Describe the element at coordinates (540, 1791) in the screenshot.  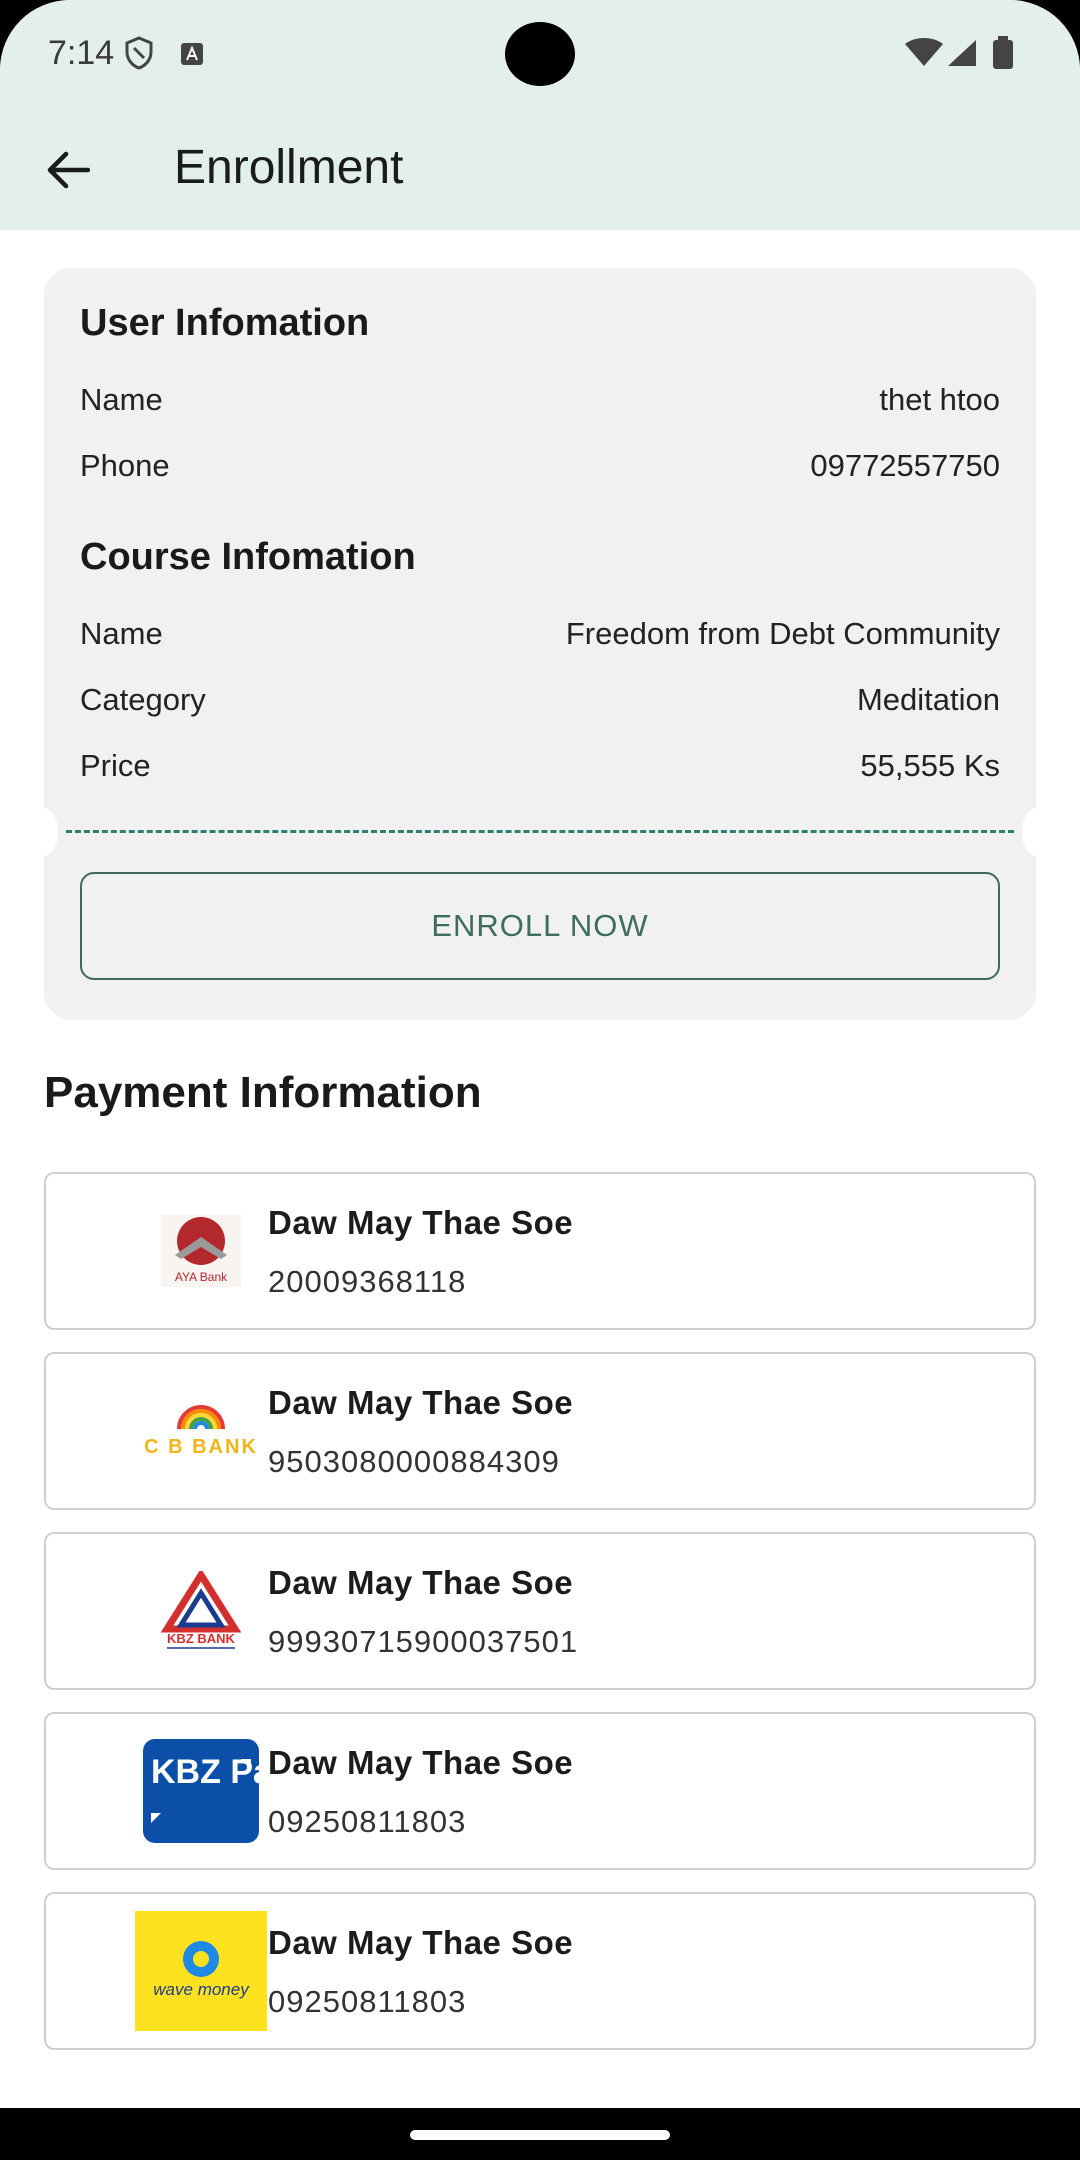
I see `payment-method-card: KBZ Pay Daw May Thae Soe 09250811803` at that location.